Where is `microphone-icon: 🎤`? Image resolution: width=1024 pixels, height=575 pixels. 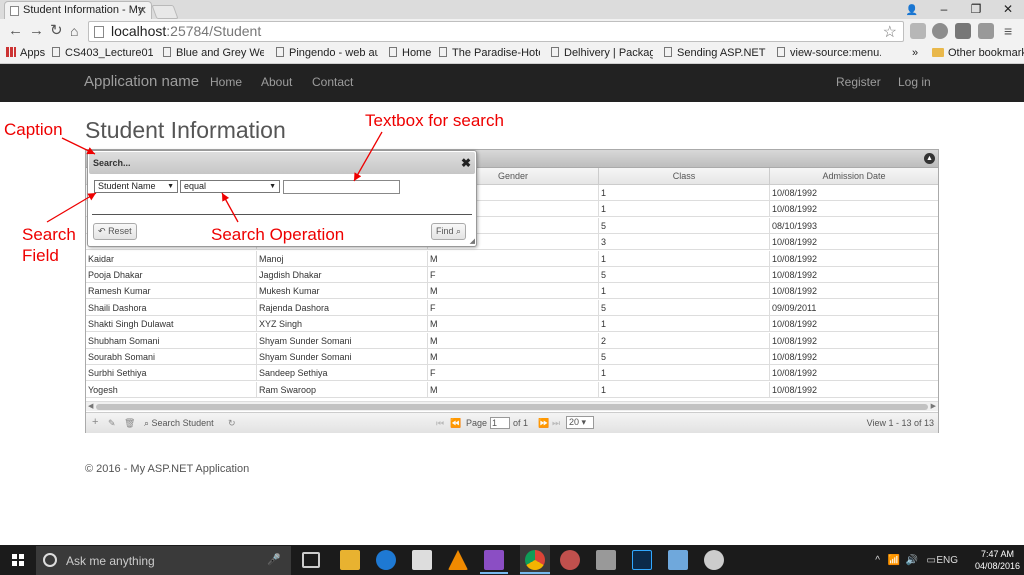 microphone-icon: 🎤 is located at coordinates (274, 559).